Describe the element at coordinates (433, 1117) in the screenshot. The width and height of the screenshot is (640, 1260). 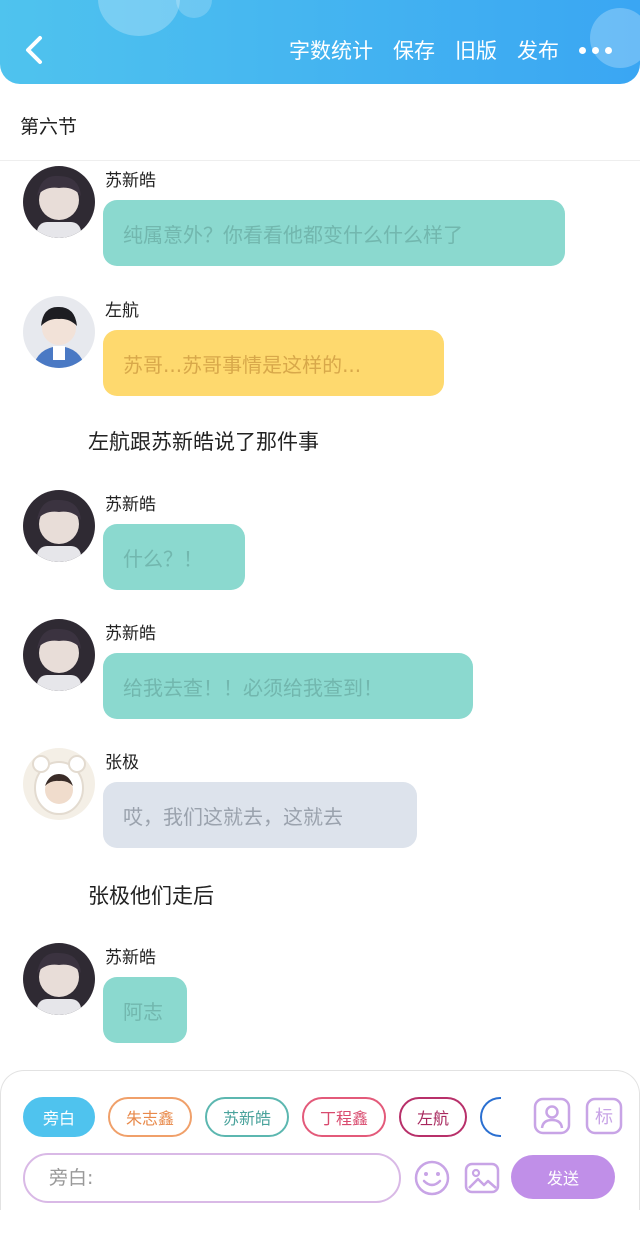
I see `chip-character: 左航` at that location.